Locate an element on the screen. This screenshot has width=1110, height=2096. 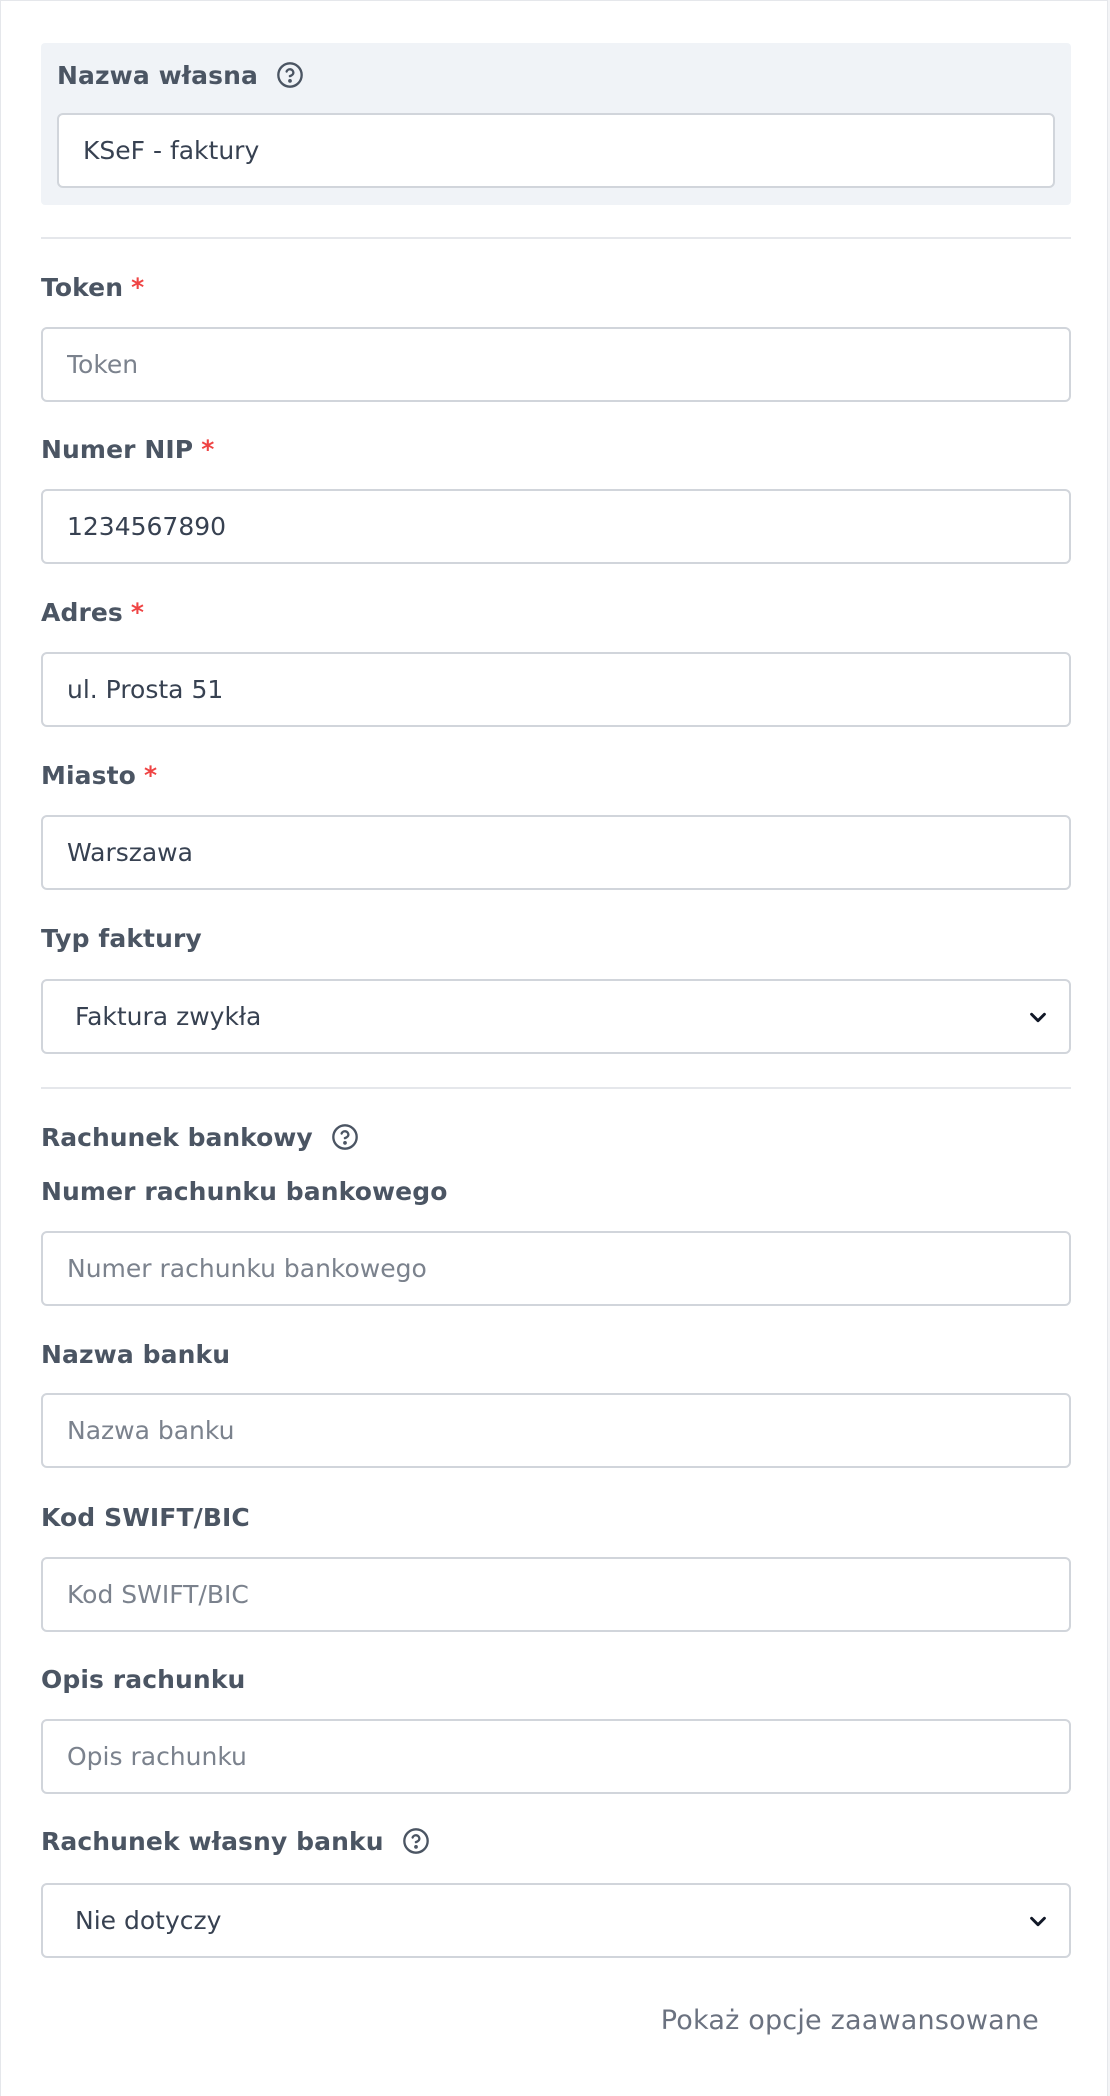
own-account-label: Rachunek własny banku is located at coordinates (235, 1841).